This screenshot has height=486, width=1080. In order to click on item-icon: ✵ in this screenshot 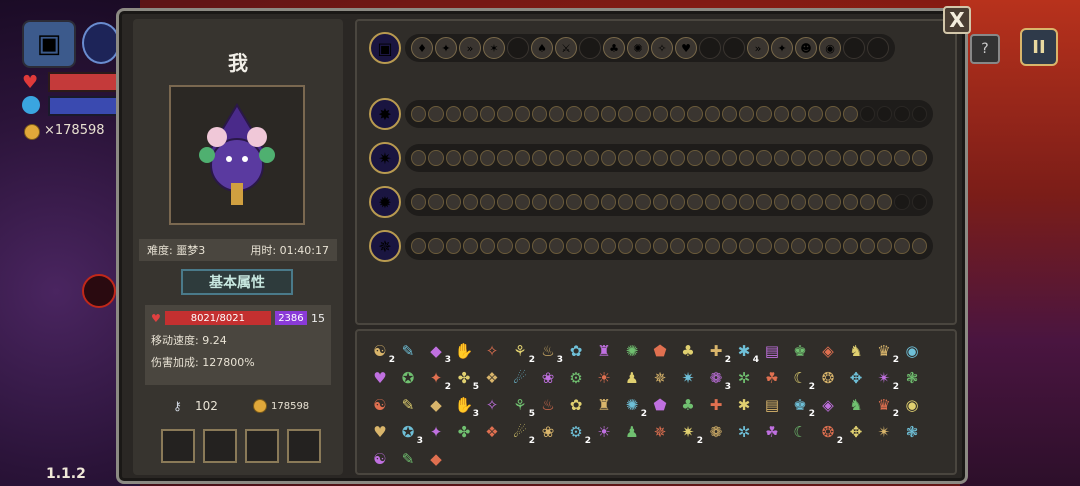, I will do `click(660, 432)`.